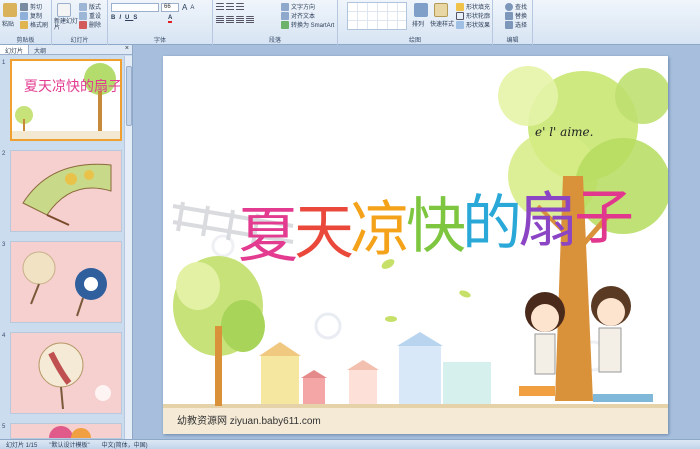 This screenshot has height=449, width=700. I want to click on arrange-icon, so click(421, 10).